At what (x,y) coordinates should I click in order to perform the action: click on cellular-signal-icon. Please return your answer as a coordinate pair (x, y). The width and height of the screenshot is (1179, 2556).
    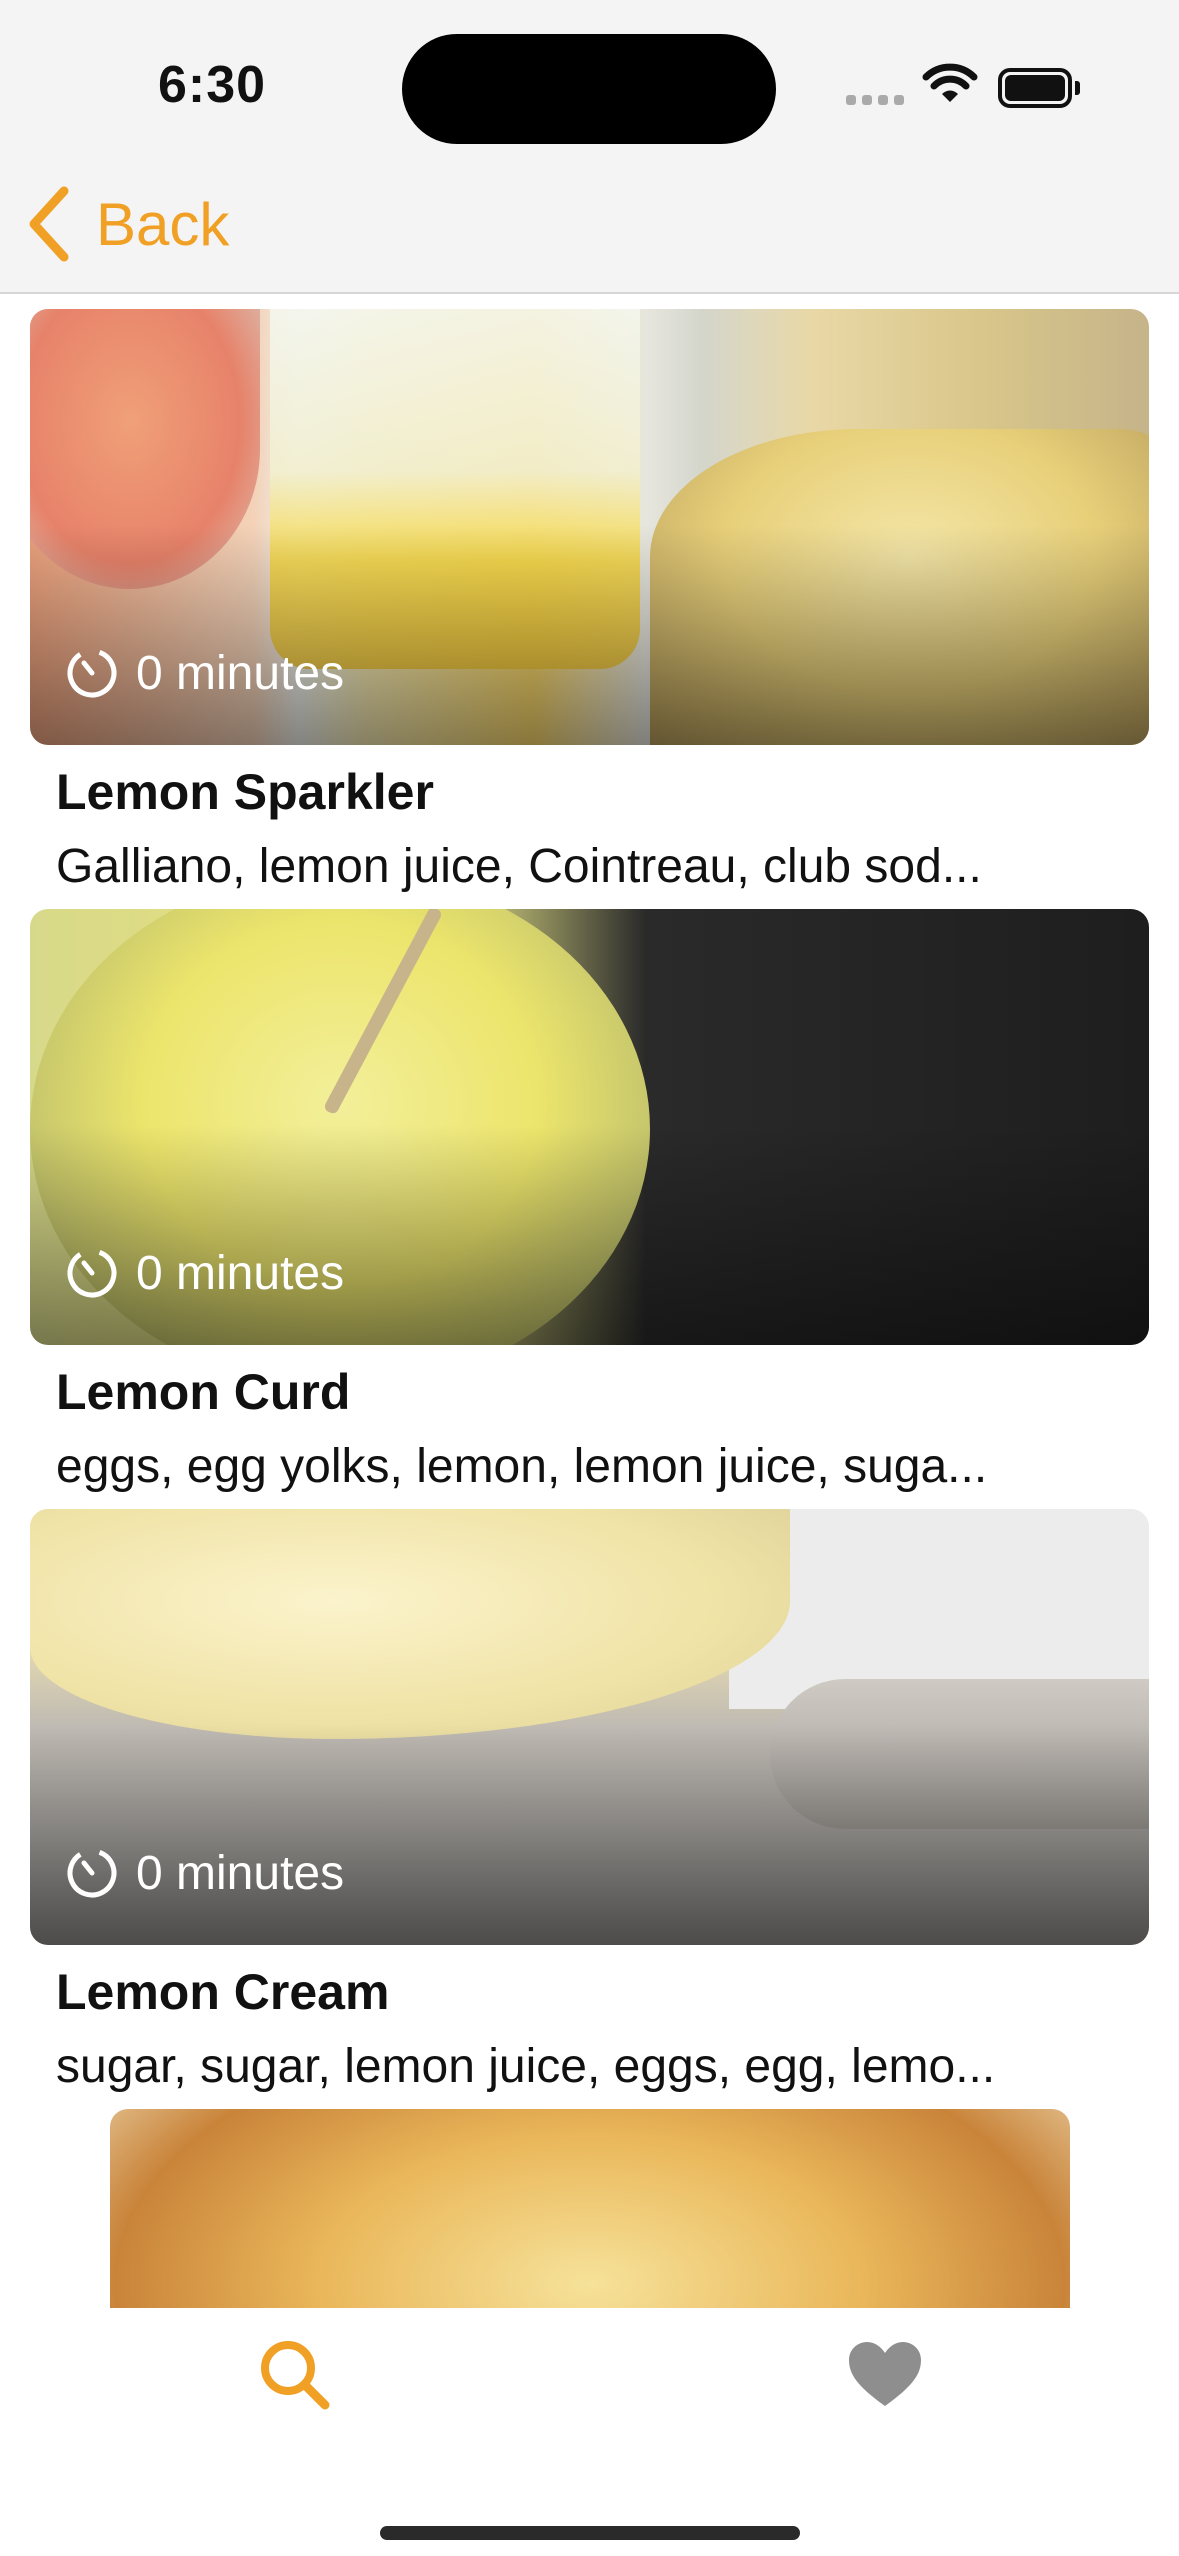
    Looking at the image, I should click on (876, 101).